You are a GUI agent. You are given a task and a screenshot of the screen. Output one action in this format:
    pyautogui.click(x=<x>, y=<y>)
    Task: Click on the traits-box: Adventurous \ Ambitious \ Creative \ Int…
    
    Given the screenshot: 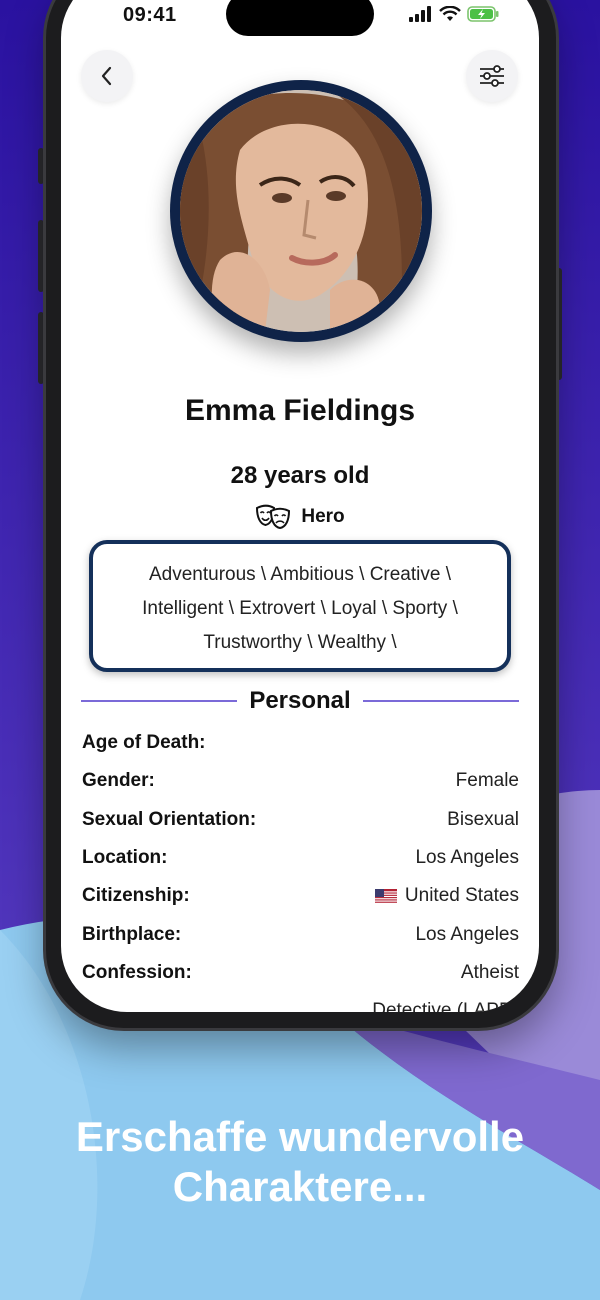 What is the action you would take?
    pyautogui.click(x=300, y=606)
    